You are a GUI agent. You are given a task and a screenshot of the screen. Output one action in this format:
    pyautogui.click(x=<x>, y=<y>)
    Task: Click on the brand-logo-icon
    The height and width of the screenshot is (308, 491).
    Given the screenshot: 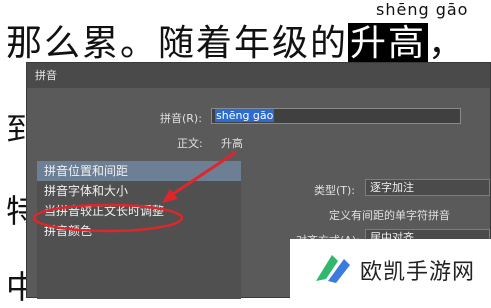 What is the action you would take?
    pyautogui.click(x=333, y=269)
    